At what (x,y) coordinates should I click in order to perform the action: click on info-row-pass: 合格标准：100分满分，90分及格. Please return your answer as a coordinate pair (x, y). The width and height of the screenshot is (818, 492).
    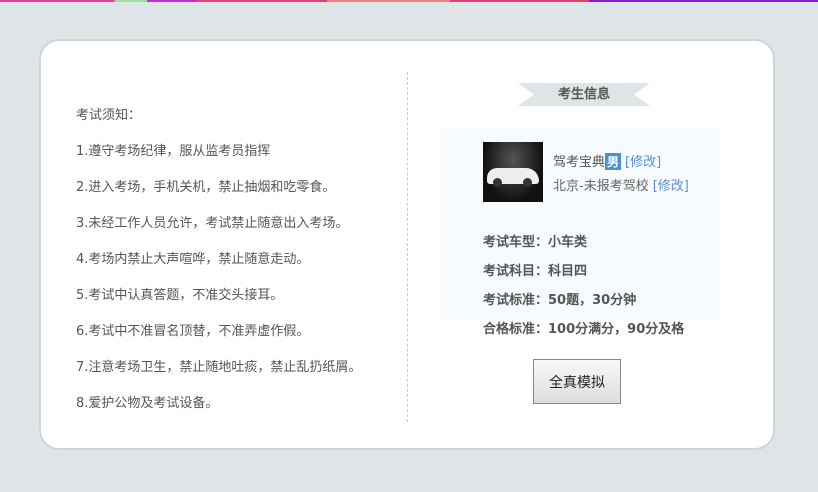
    Looking at the image, I should click on (583, 329).